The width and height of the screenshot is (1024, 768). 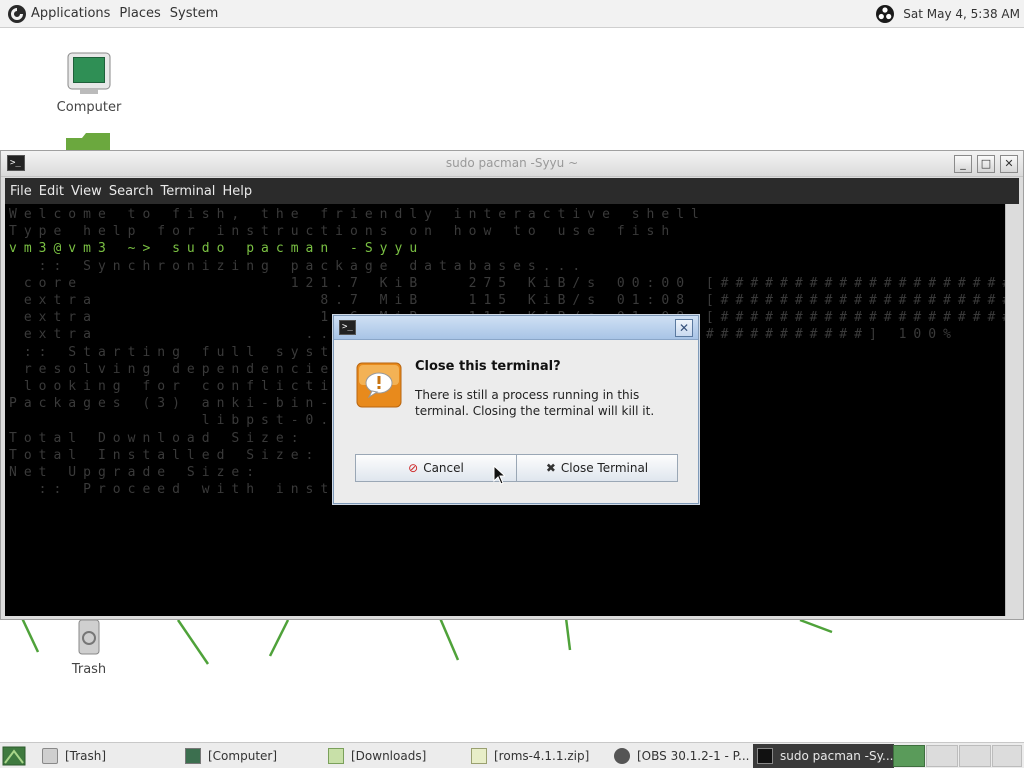 I want to click on close-window-button: ✕, so click(x=1009, y=164).